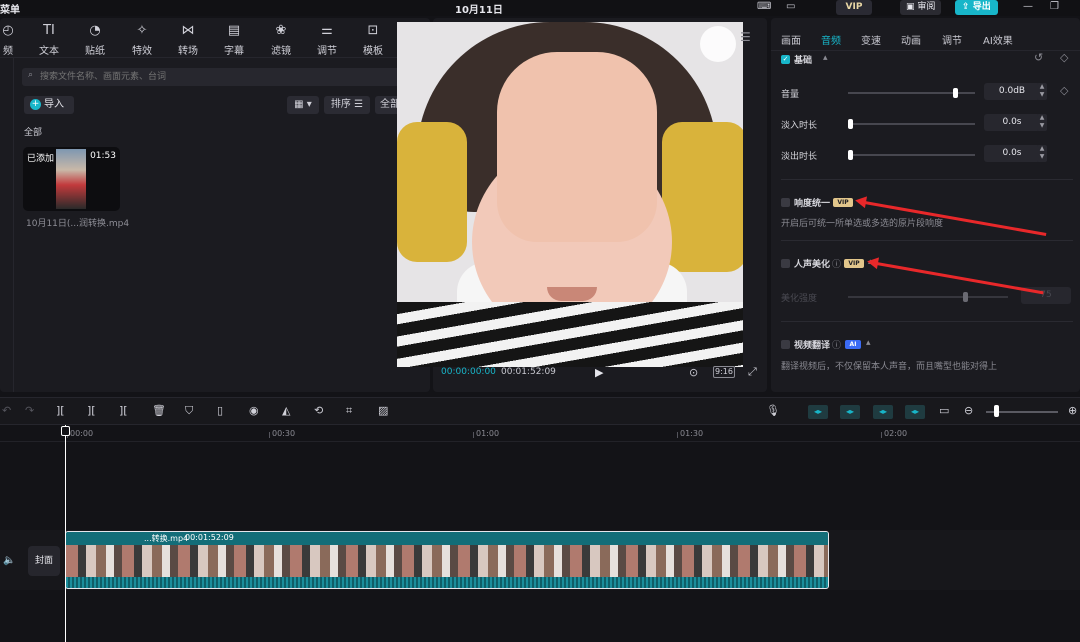  What do you see at coordinates (220, 410) in the screenshot?
I see `freeze-icon: ▯` at bounding box center [220, 410].